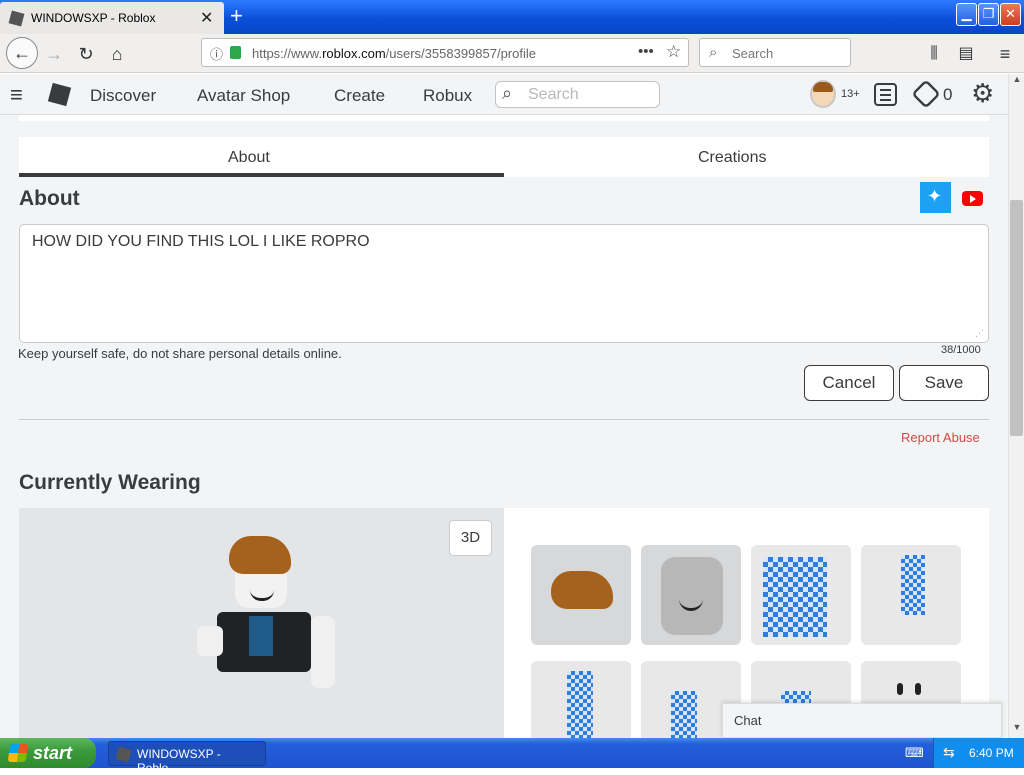  I want to click on start-button: start, so click(48, 753).